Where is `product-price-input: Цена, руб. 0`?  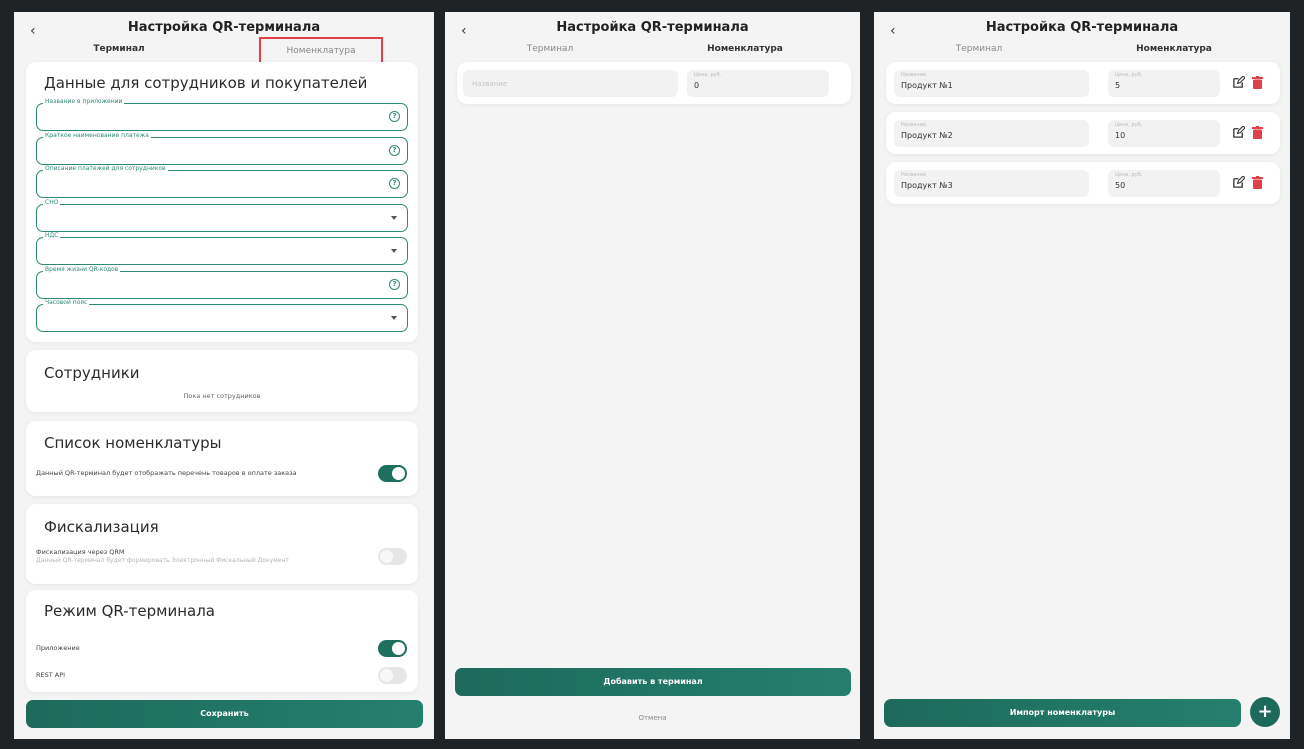 product-price-input: Цена, руб. 0 is located at coordinates (758, 83).